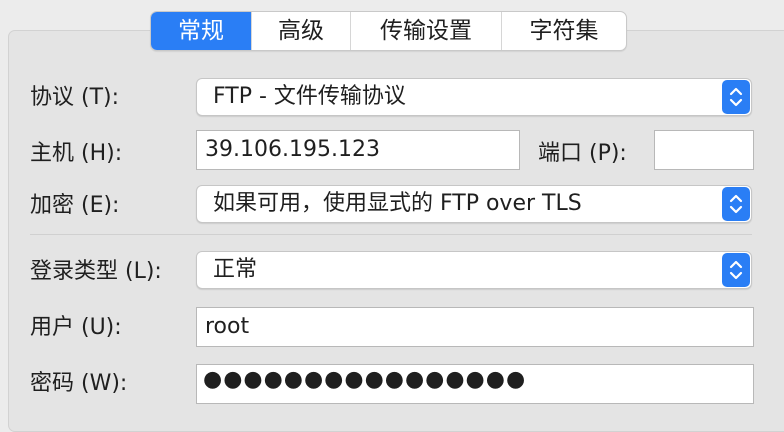 This screenshot has height=432, width=784. Describe the element at coordinates (425, 31) in the screenshot. I see `tab-transfer-settings: 传输设置` at that location.